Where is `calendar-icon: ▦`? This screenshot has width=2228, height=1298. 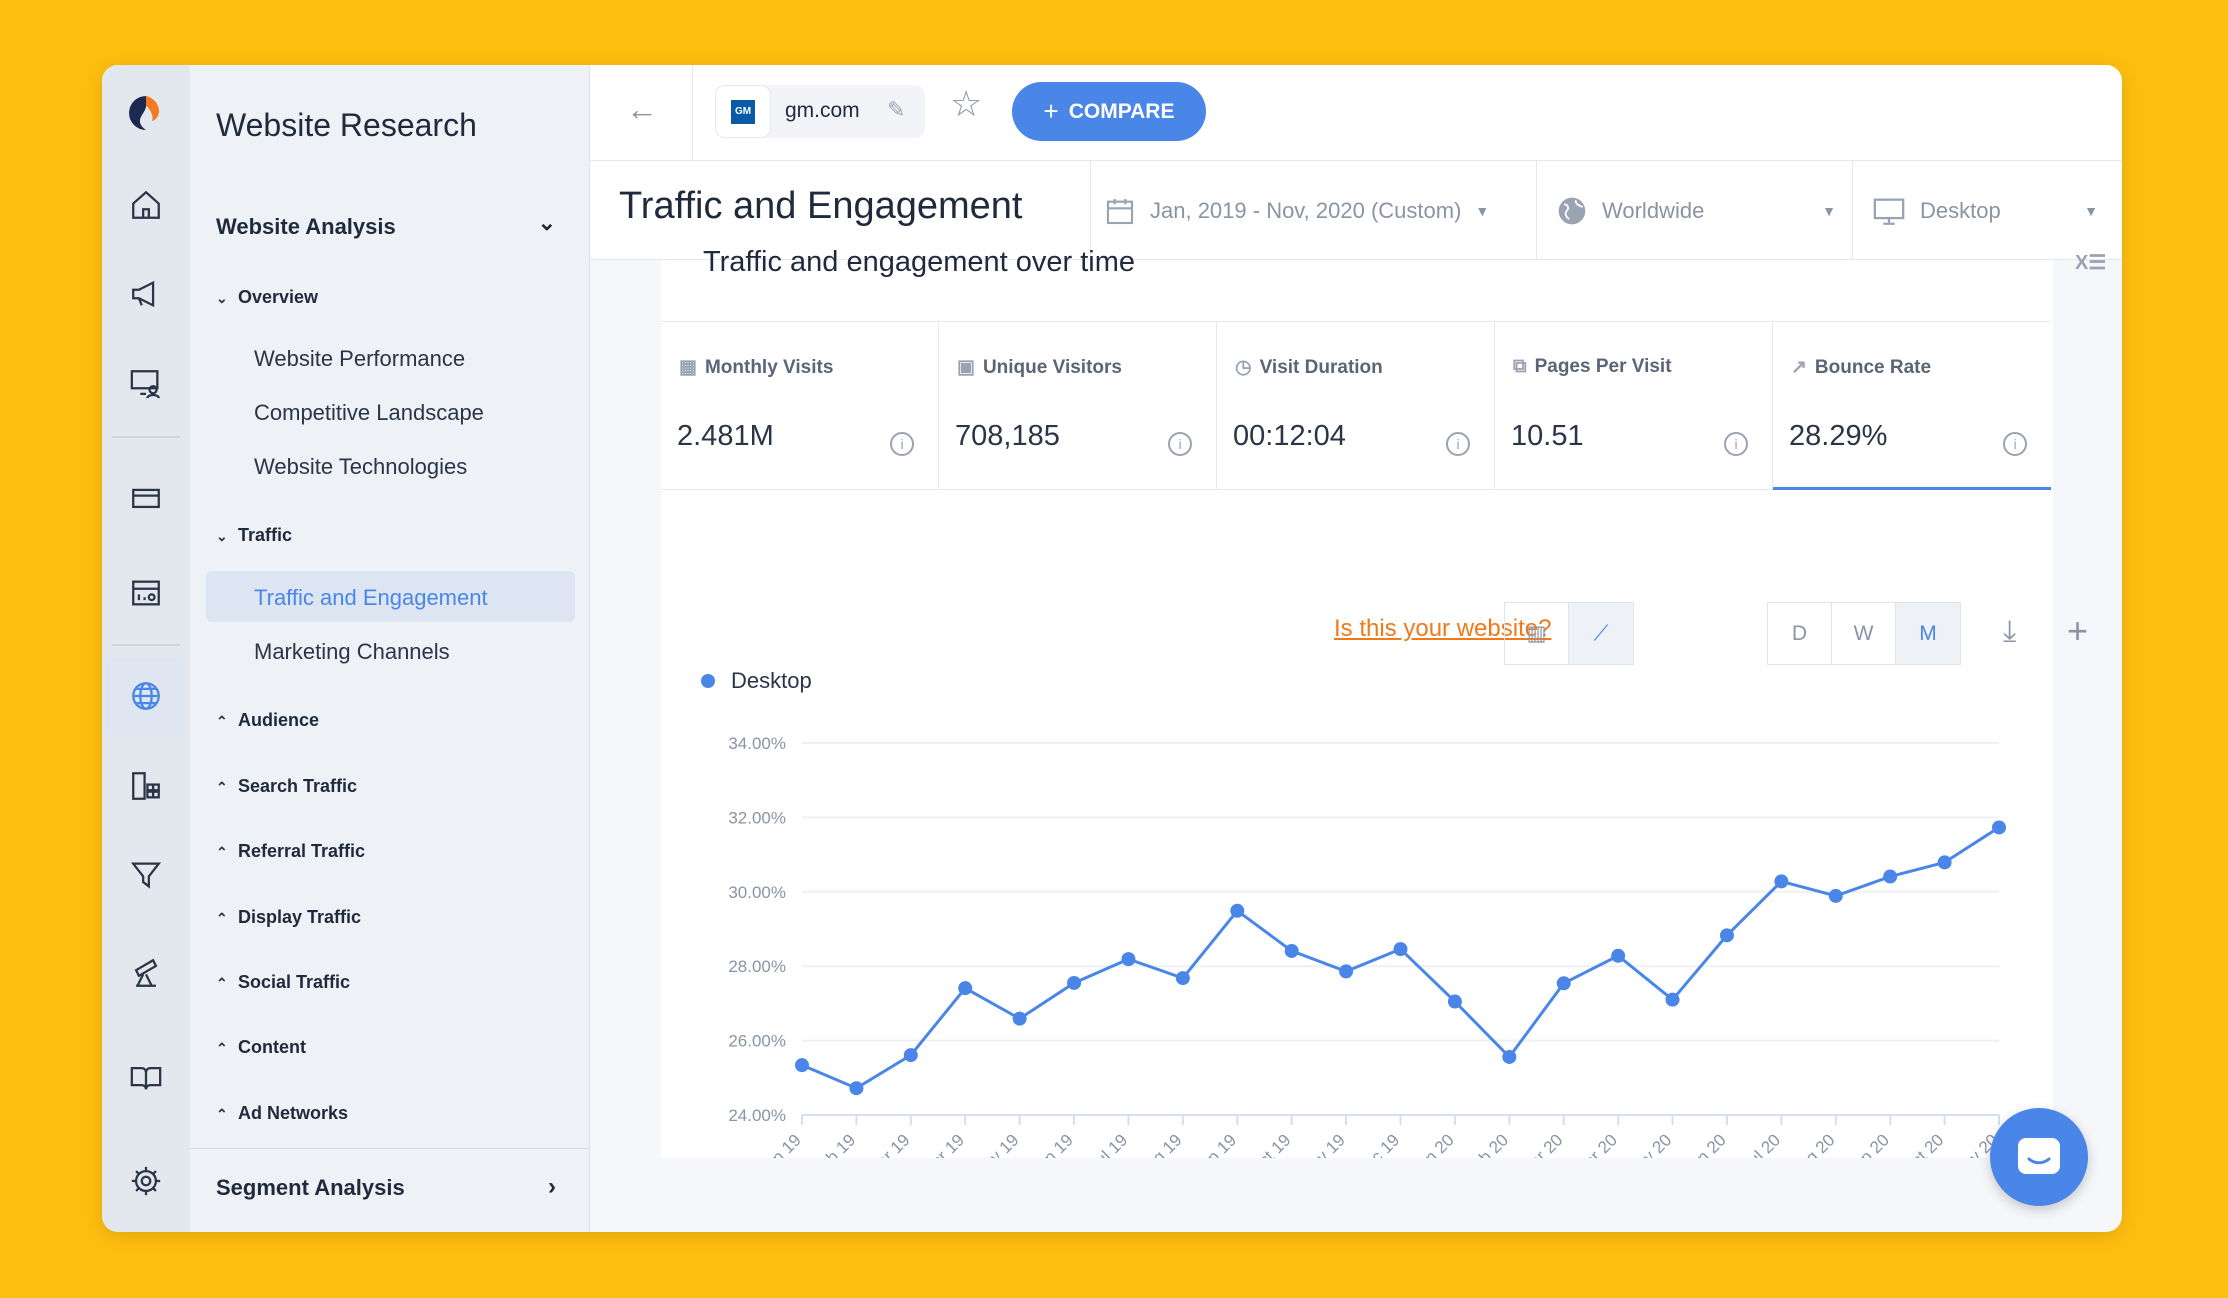
calendar-icon: ▦ is located at coordinates (688, 367).